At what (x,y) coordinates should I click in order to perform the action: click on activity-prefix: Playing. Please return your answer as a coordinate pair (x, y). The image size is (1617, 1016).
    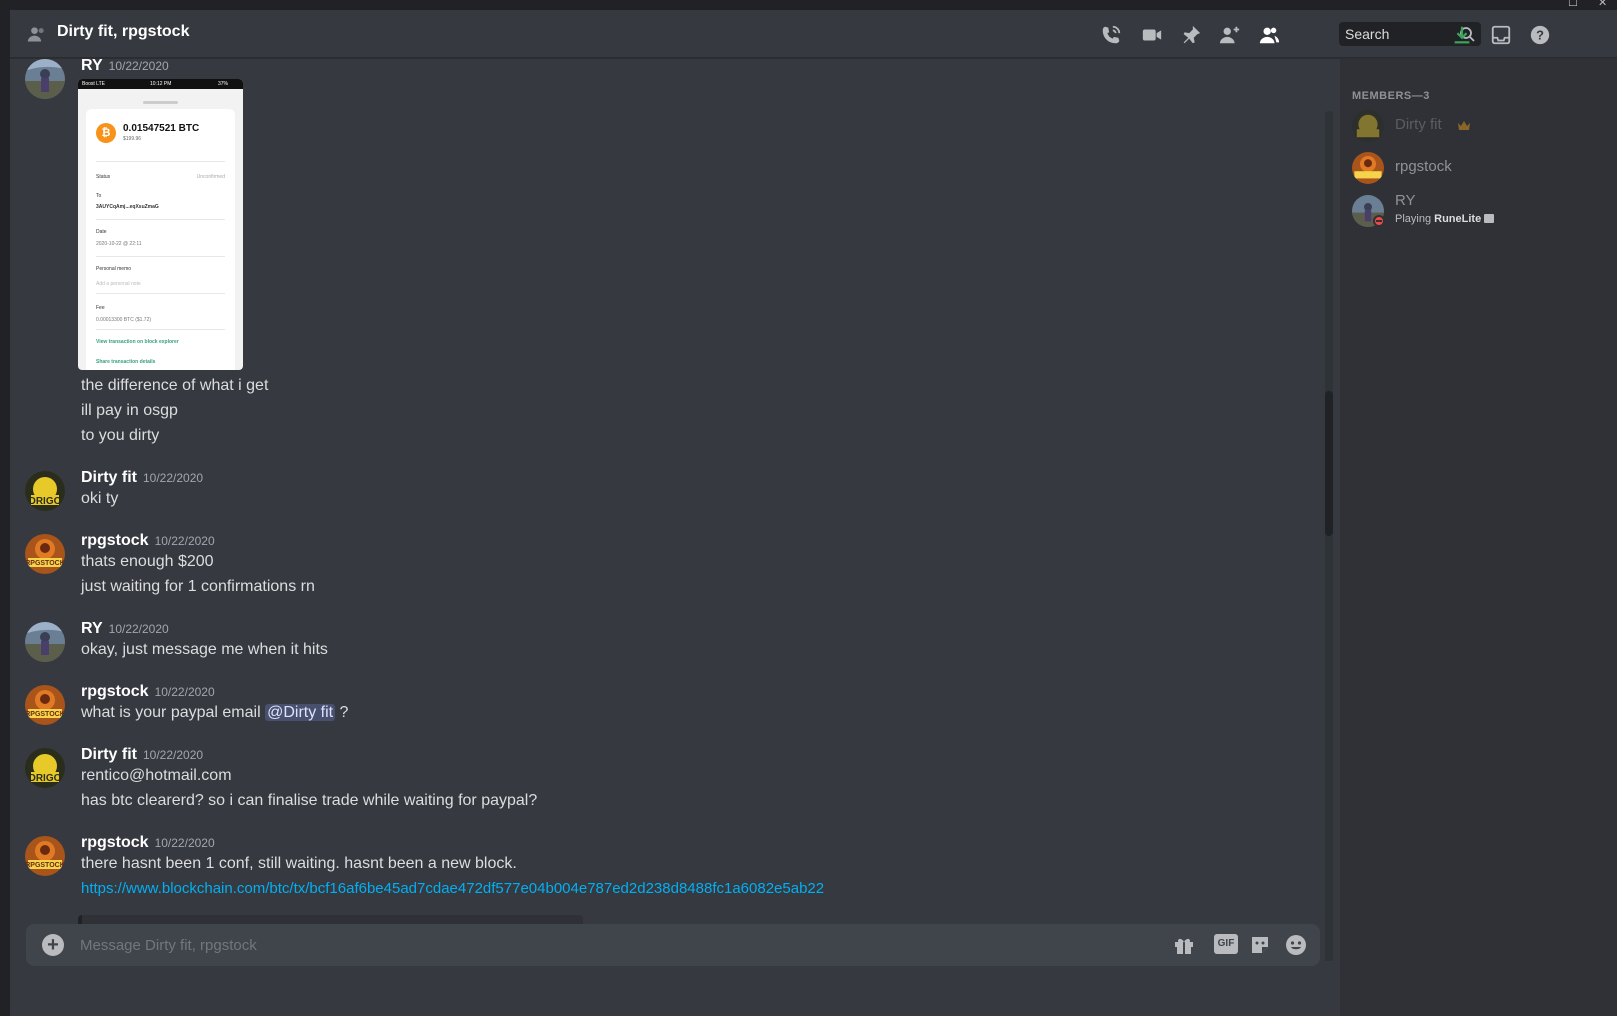
    Looking at the image, I should click on (1415, 219).